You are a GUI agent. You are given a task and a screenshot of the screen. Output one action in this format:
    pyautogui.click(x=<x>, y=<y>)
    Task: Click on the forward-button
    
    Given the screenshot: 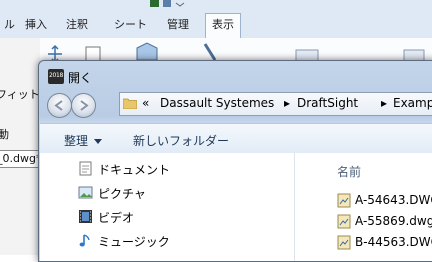 What is the action you would take?
    pyautogui.click(x=83, y=105)
    